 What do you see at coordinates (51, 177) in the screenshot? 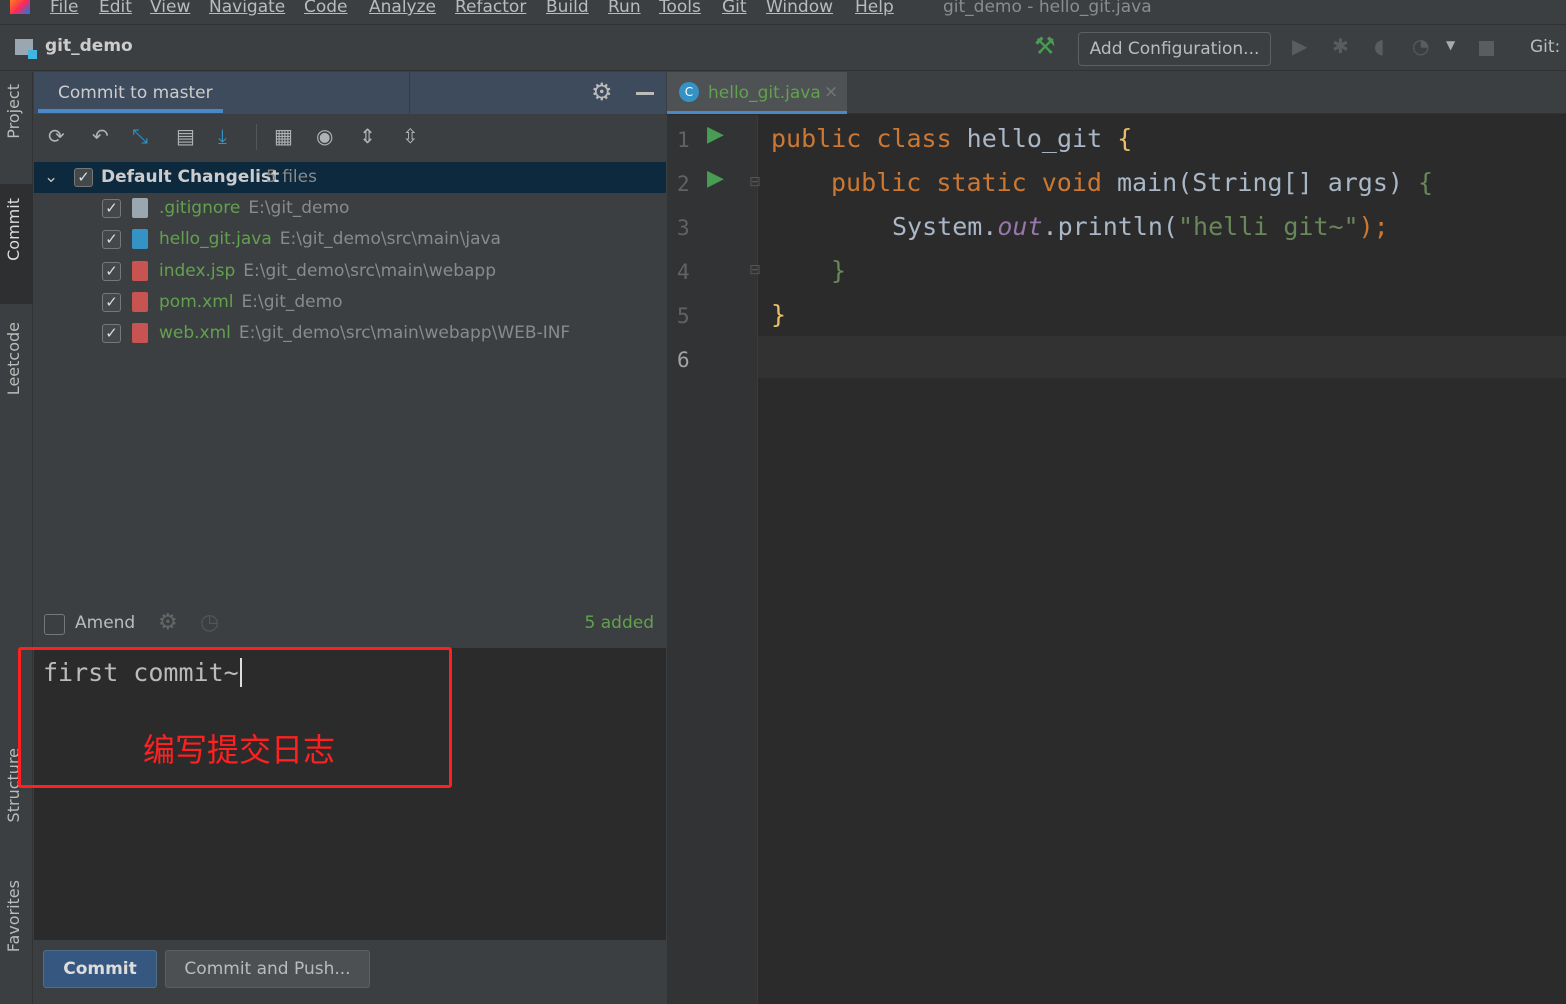
I see `chevron-down-icon: ⌄` at bounding box center [51, 177].